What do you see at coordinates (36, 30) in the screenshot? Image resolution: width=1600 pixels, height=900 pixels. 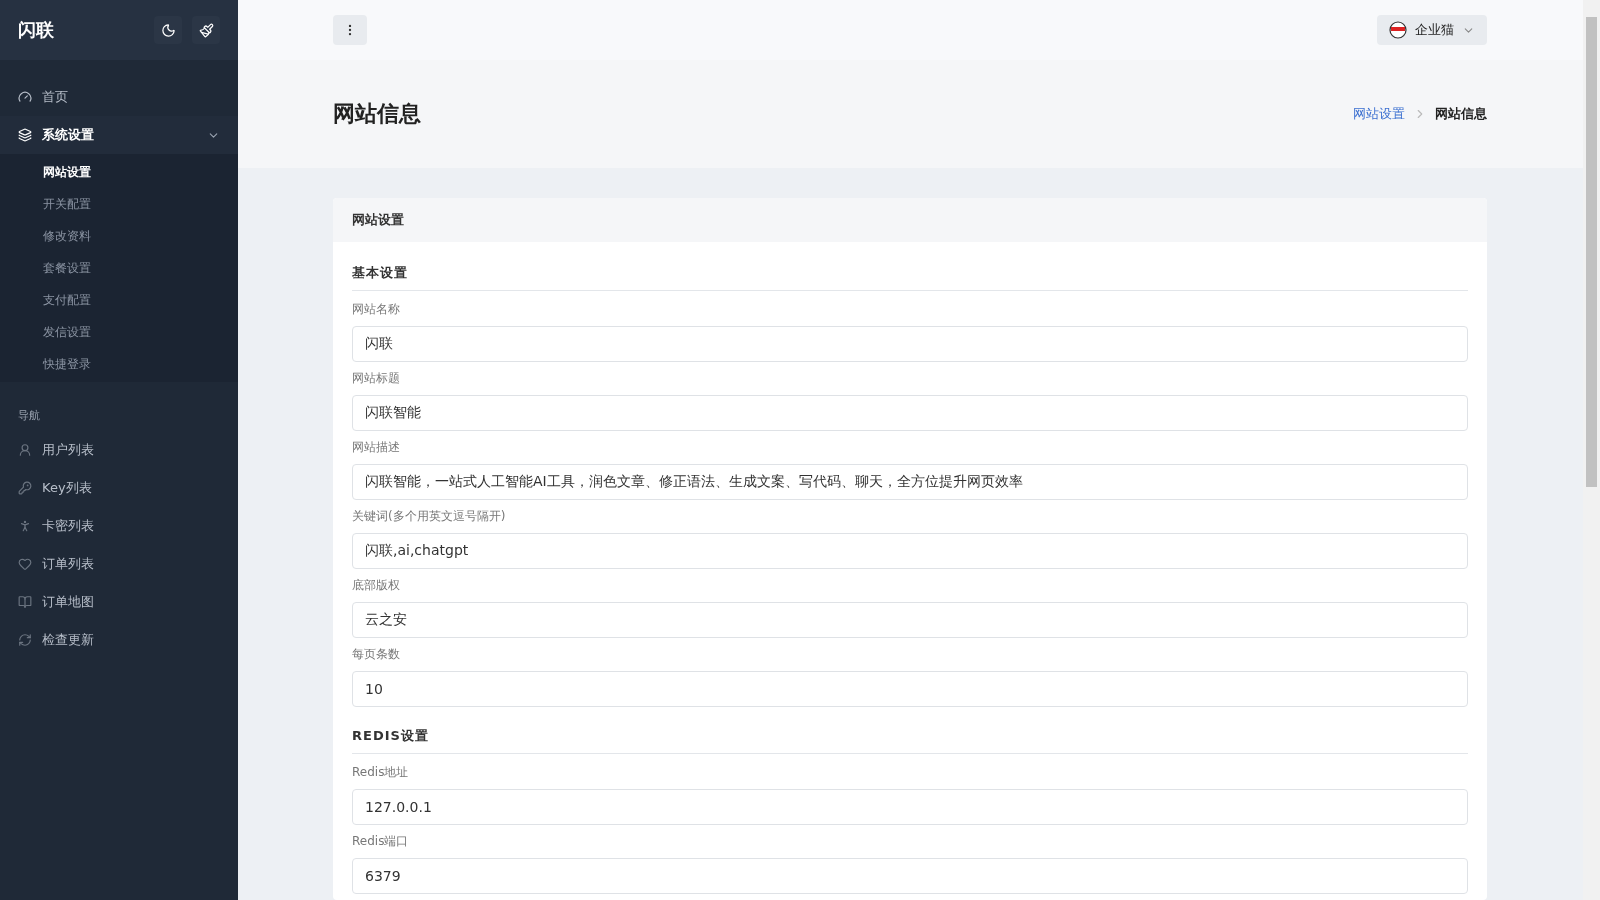 I see `brand-name: 闪联` at bounding box center [36, 30].